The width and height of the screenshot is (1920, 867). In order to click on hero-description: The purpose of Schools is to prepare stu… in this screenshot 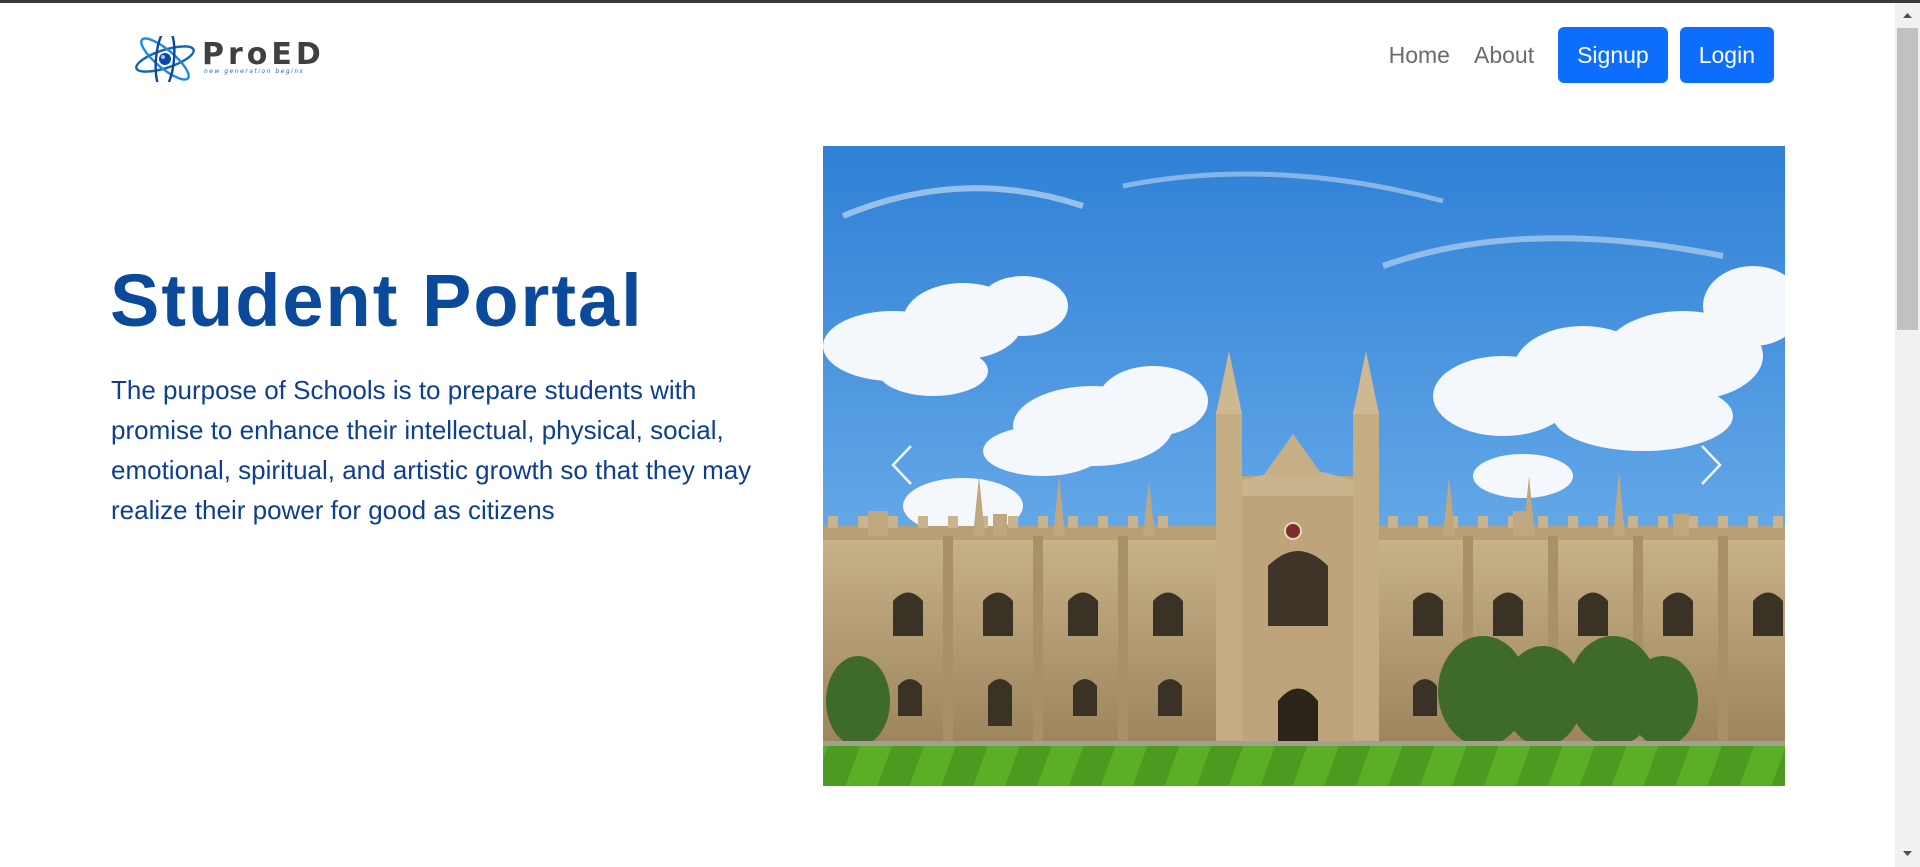, I will do `click(431, 450)`.